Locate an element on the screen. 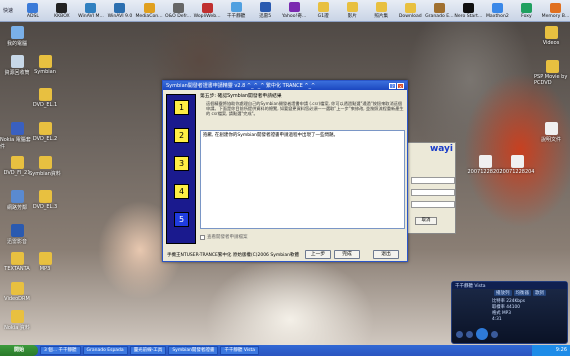 The width and height of the screenshot is (570, 356). close-icon: × is located at coordinates (400, 85).